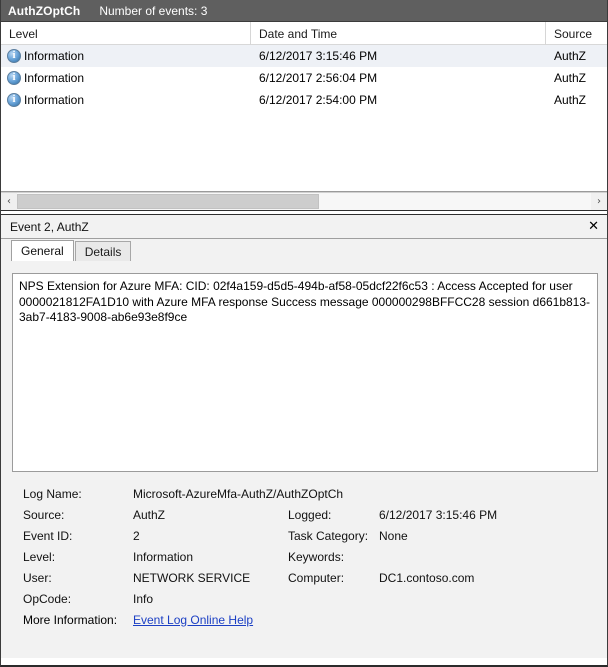  Describe the element at coordinates (599, 201) in the screenshot. I see `scroll-right-arrow-icon: ›` at that location.